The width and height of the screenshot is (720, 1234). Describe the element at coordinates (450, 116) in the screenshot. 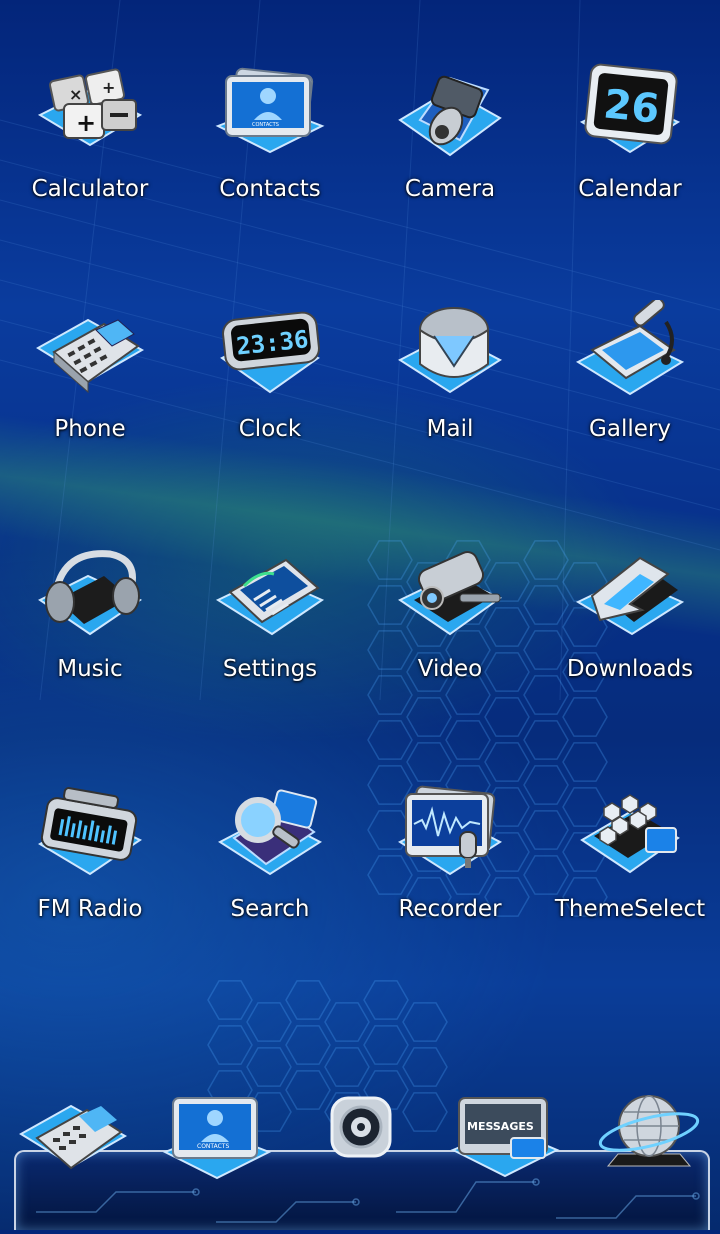

I see `camera-icon` at that location.